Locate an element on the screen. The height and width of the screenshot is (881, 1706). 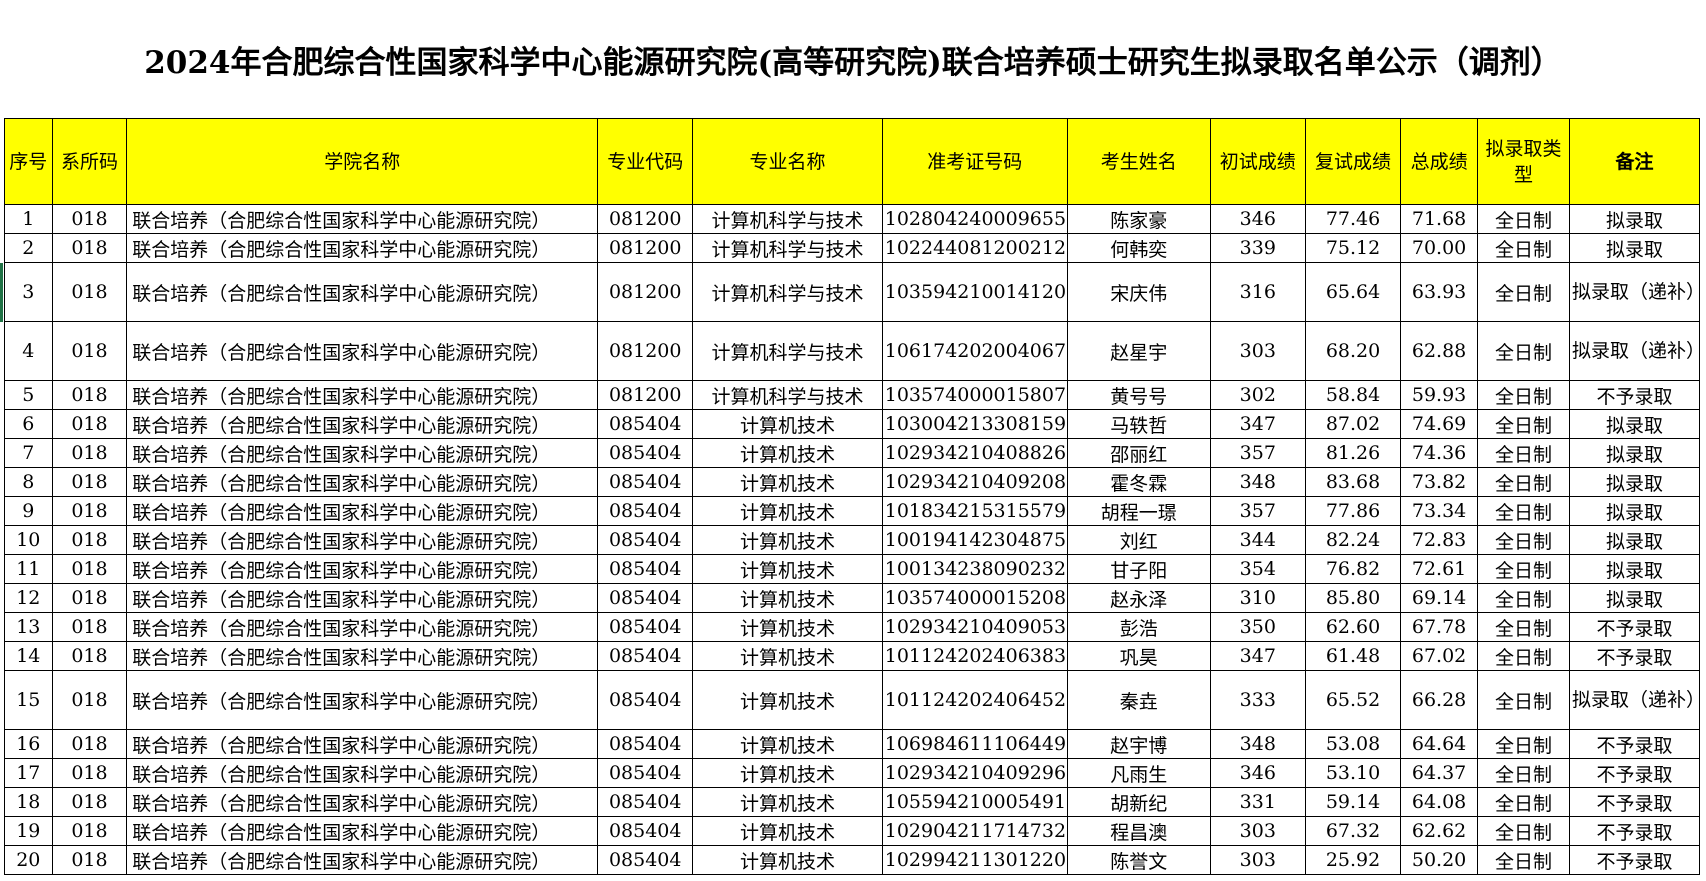
cell-name: 何韩奕 is located at coordinates (1138, 248).